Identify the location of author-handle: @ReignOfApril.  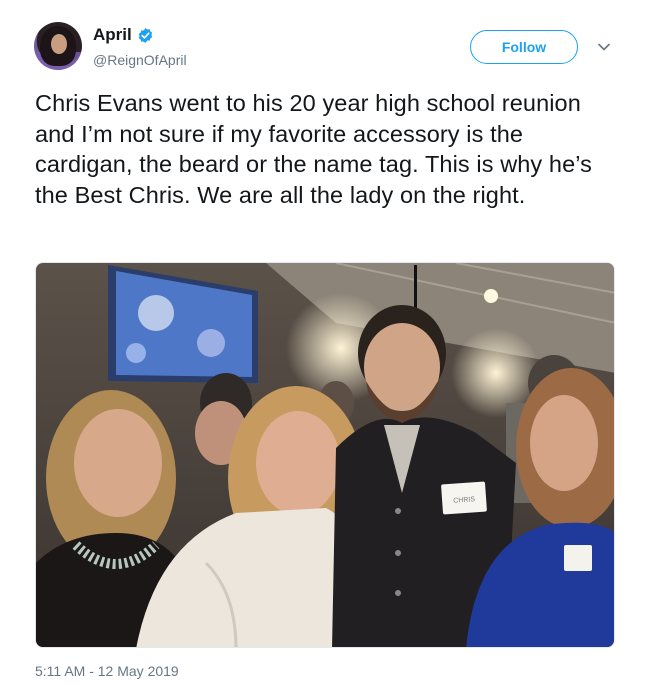
(140, 60).